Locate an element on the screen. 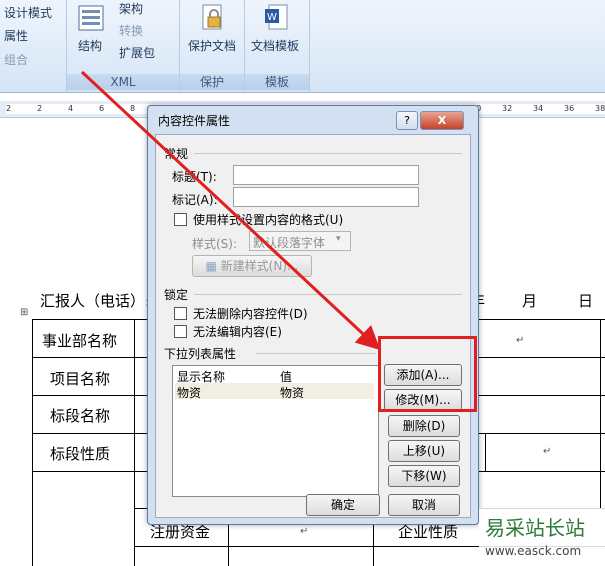  ruler-number: 32 is located at coordinates (507, 108).